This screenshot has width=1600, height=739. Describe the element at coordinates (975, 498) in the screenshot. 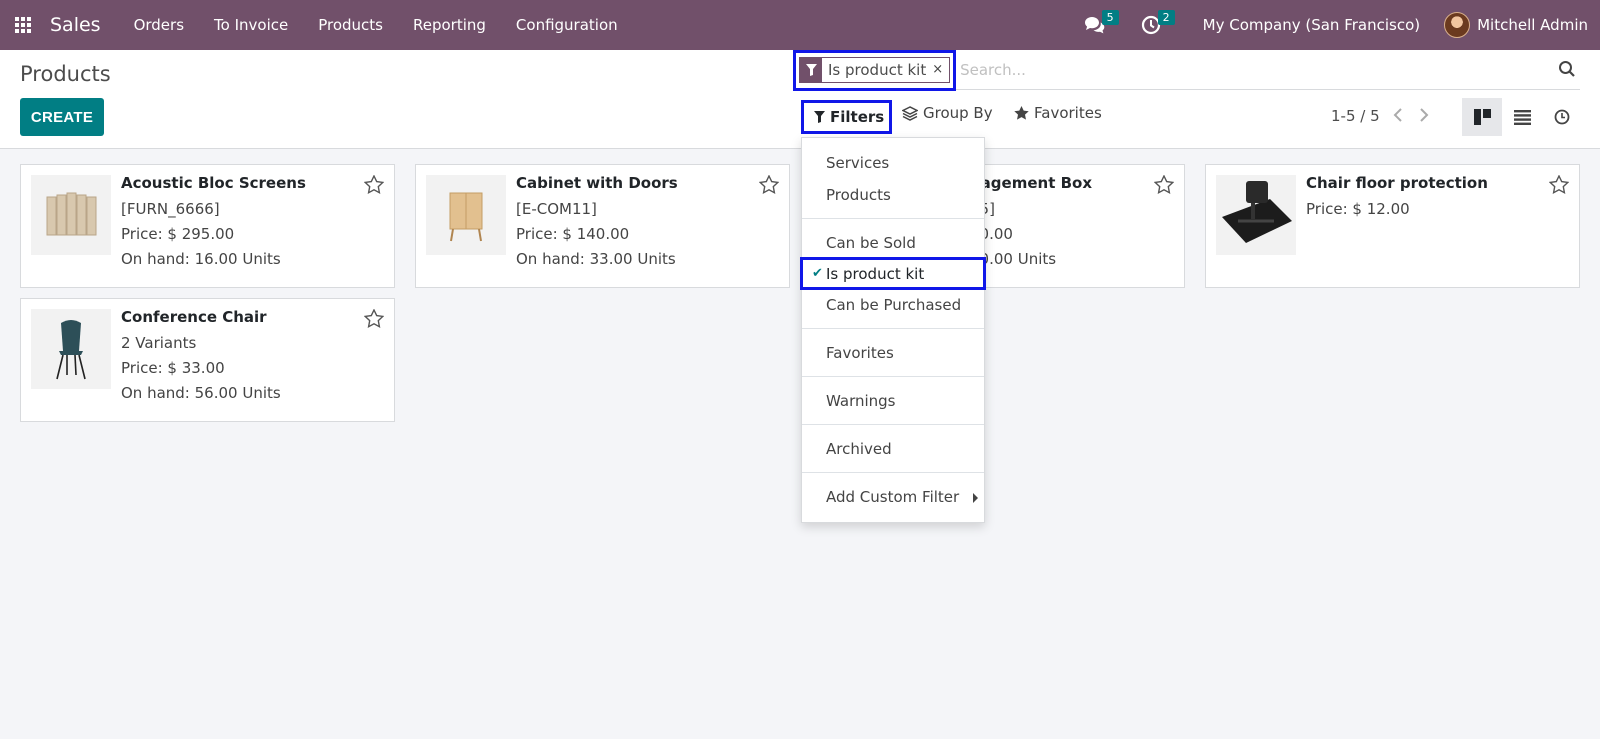

I see `caret-right-icon` at that location.